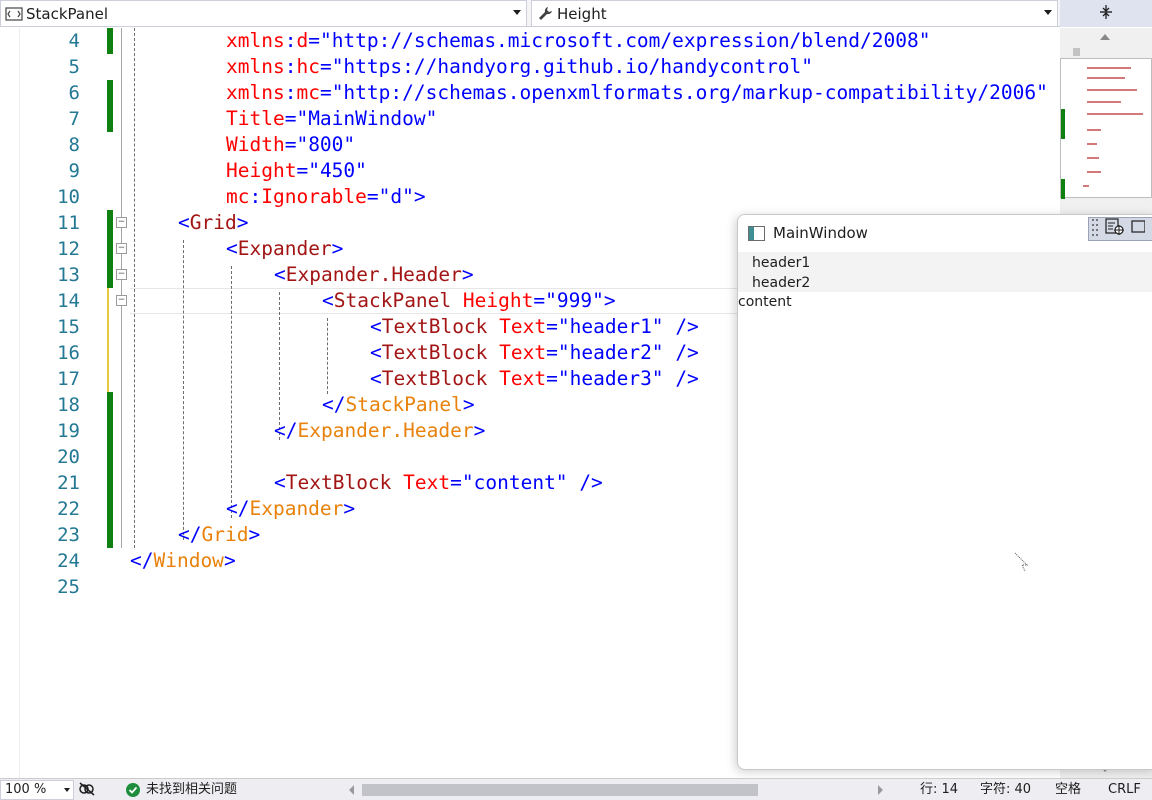 Image resolution: width=1152 pixels, height=800 pixels. What do you see at coordinates (534, 326) in the screenshot?
I see `code-text: <TextBlock Text="header1" />` at bounding box center [534, 326].